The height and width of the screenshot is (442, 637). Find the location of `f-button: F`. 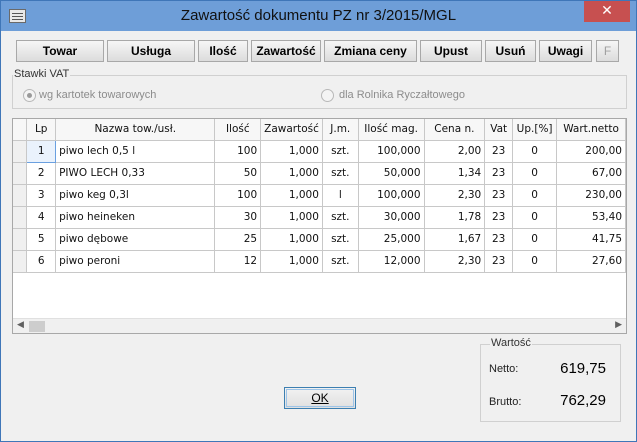

f-button: F is located at coordinates (607, 51).